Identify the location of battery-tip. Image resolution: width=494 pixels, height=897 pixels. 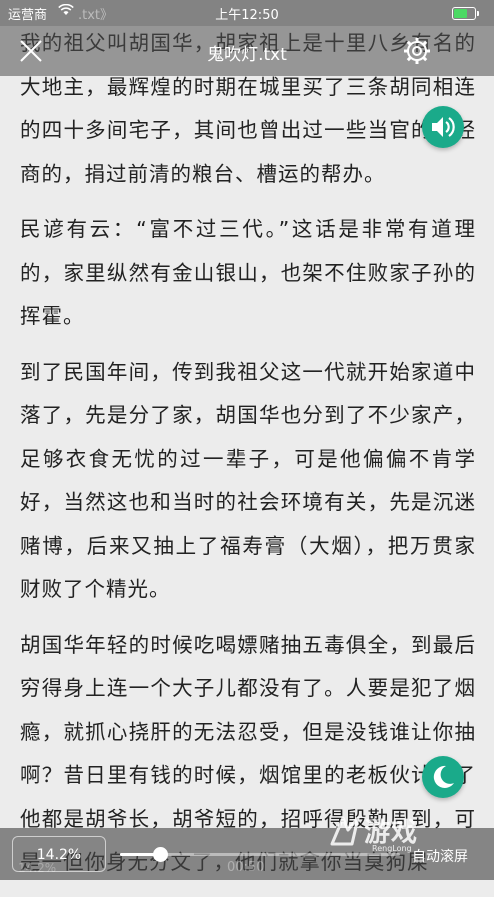
(478, 13).